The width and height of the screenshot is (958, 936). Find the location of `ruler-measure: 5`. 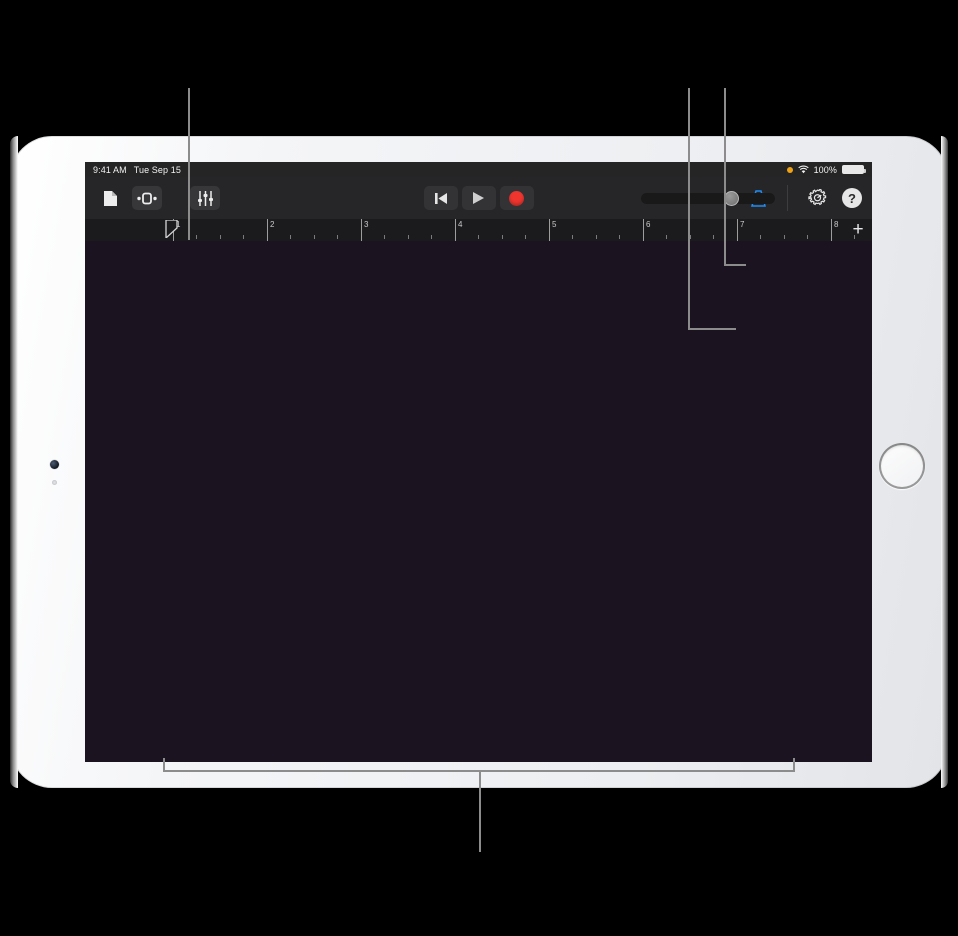

ruler-measure: 5 is located at coordinates (552, 230).